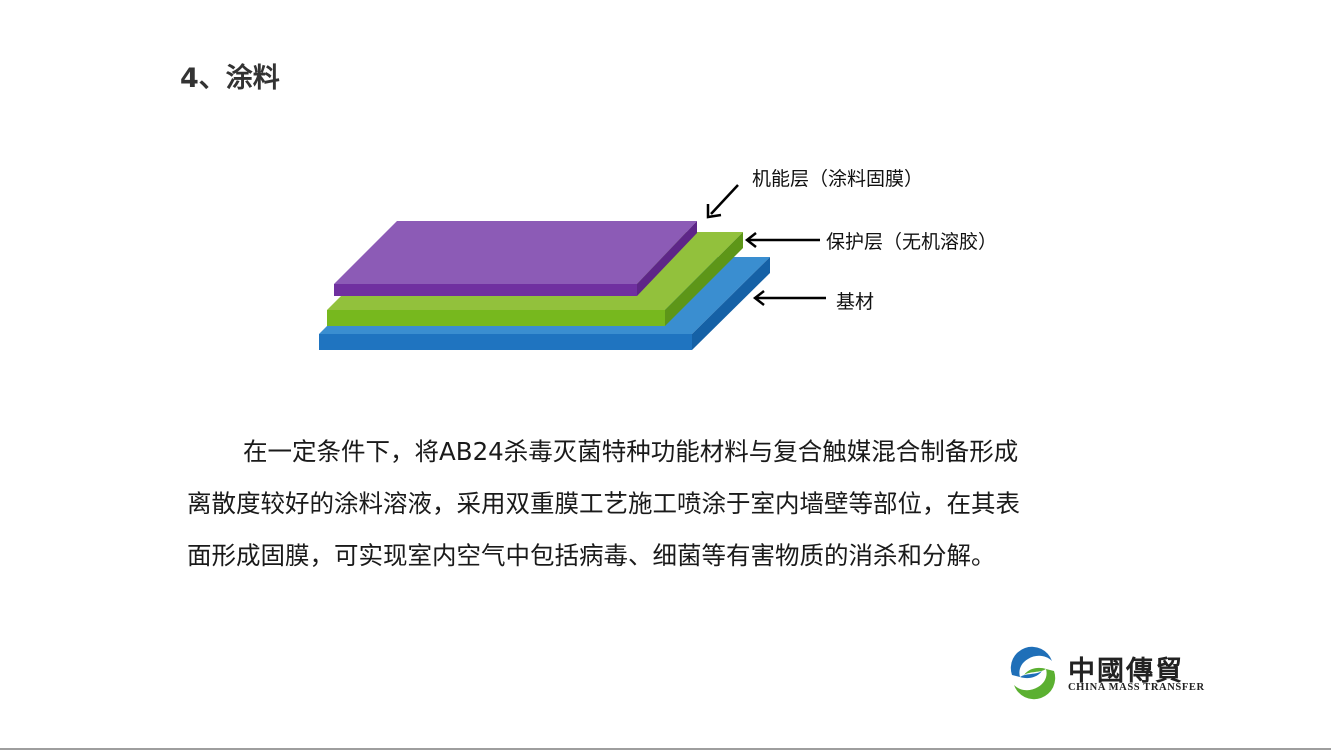 This screenshot has height=751, width=1331. I want to click on functional-layer, so click(515, 258).